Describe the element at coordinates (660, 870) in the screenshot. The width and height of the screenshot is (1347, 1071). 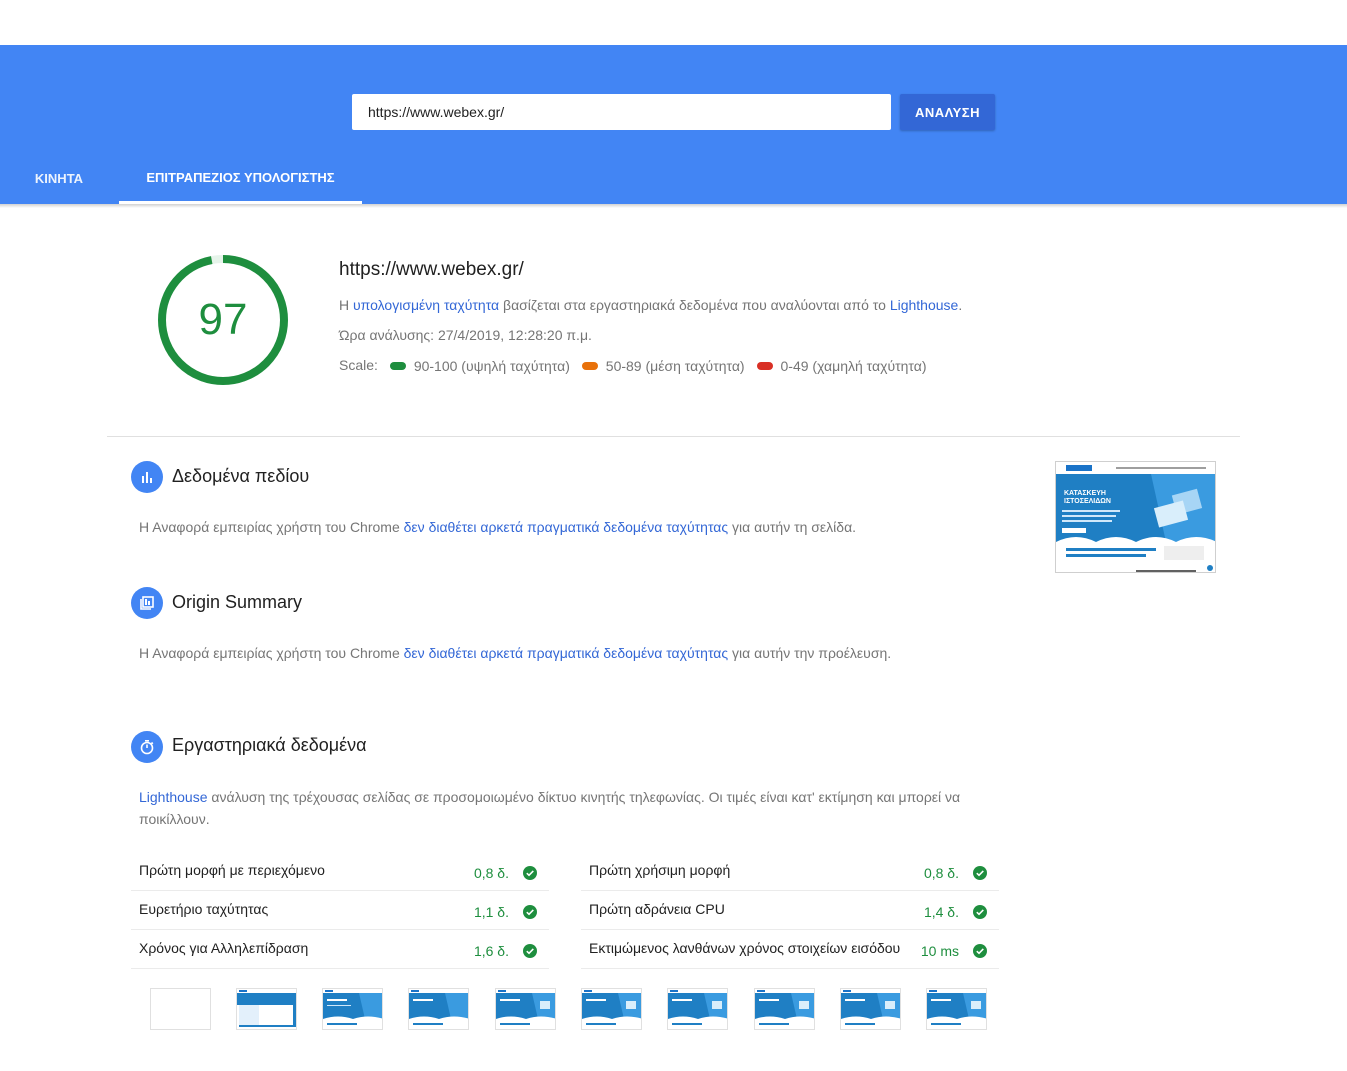
I see `metric-label: Πρώτη χρήσιμη μορφή` at that location.